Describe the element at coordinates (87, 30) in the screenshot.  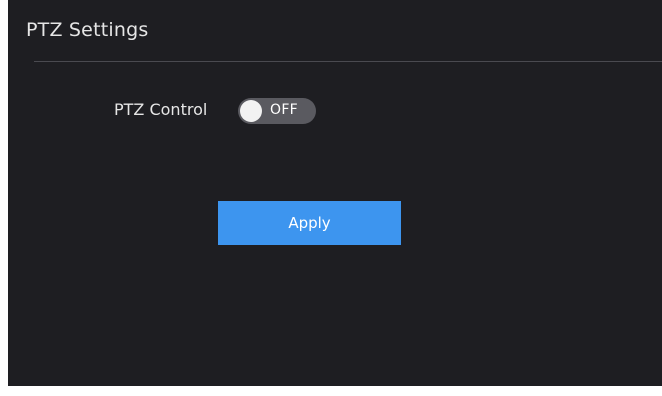
I see `page-title: PTZ Settings` at that location.